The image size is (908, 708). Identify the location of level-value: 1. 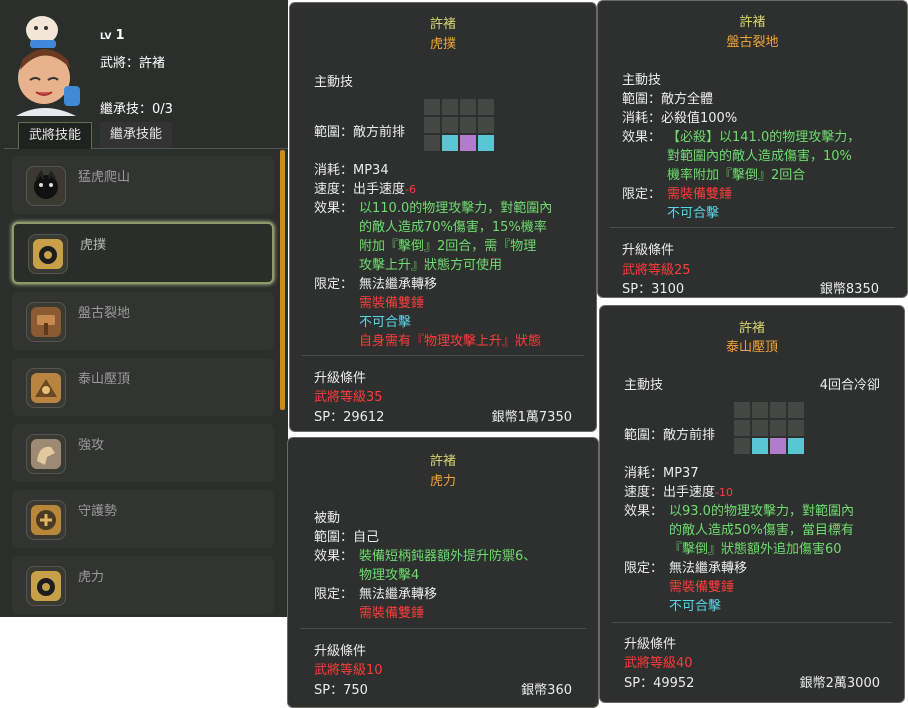
(120, 35).